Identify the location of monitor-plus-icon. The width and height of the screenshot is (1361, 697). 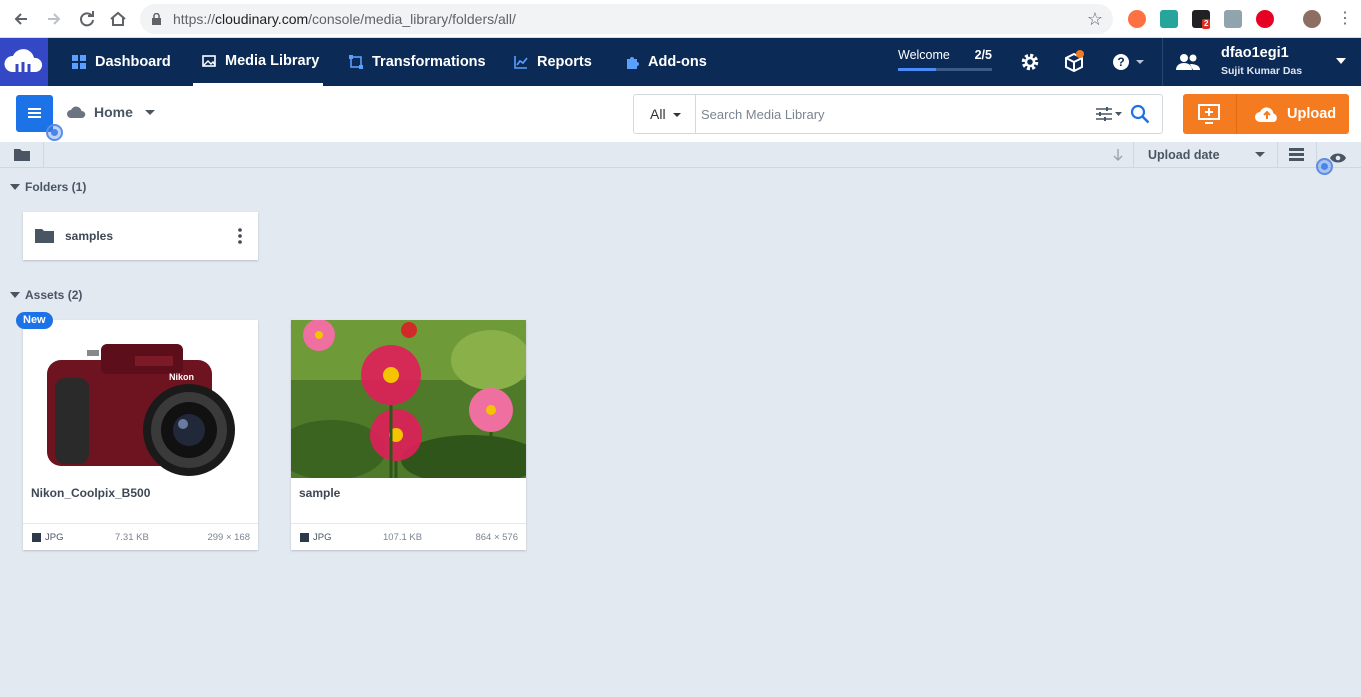
(1209, 114).